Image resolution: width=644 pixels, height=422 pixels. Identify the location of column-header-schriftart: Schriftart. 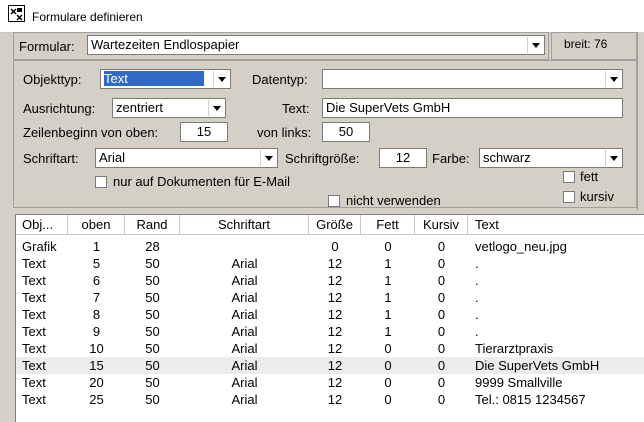
(244, 225).